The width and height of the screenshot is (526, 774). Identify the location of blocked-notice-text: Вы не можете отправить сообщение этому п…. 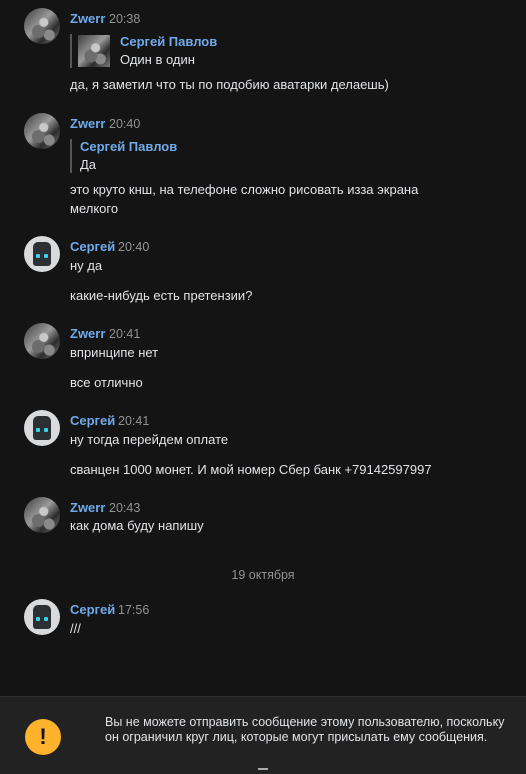
(305, 729).